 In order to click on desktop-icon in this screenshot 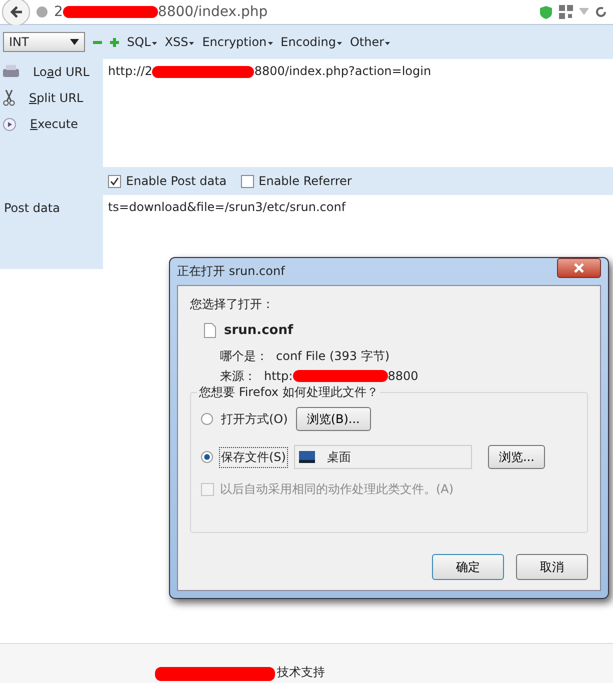, I will do `click(306, 457)`.